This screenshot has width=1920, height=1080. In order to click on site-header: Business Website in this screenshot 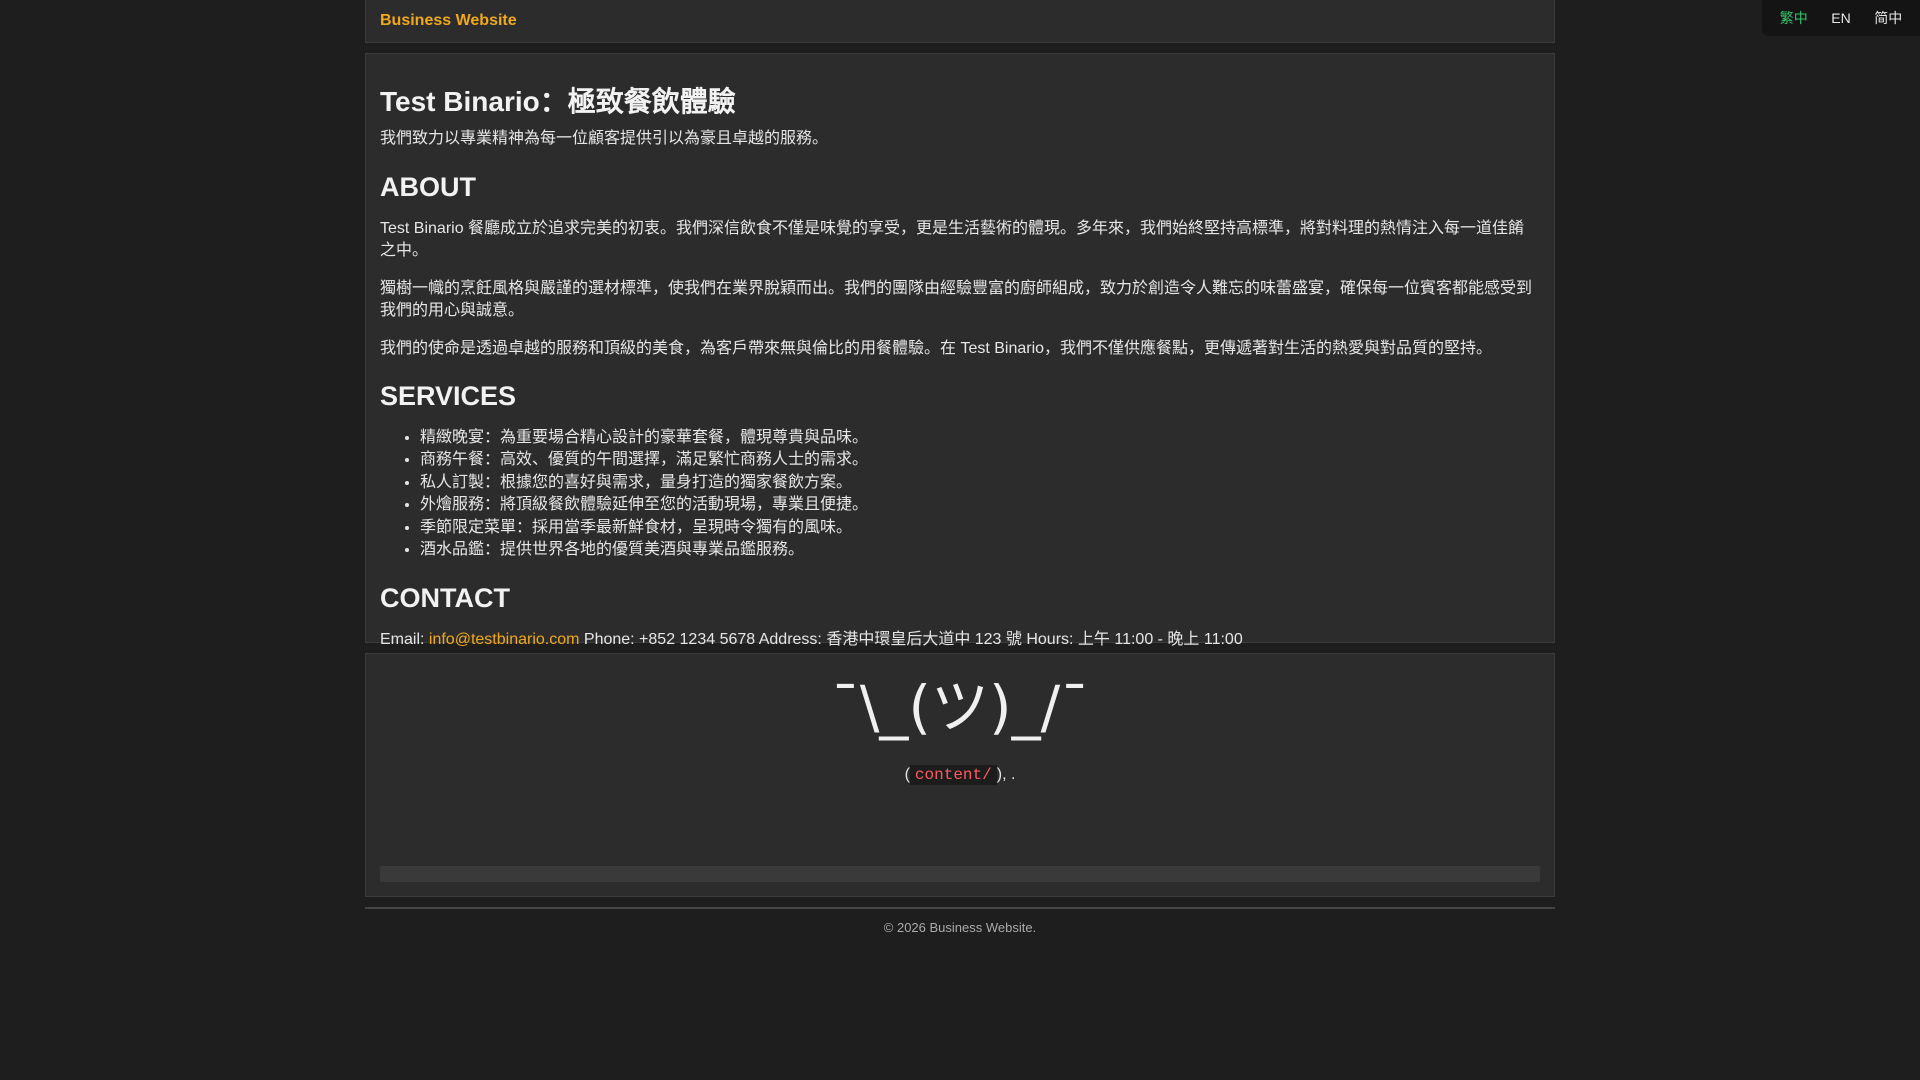, I will do `click(960, 21)`.